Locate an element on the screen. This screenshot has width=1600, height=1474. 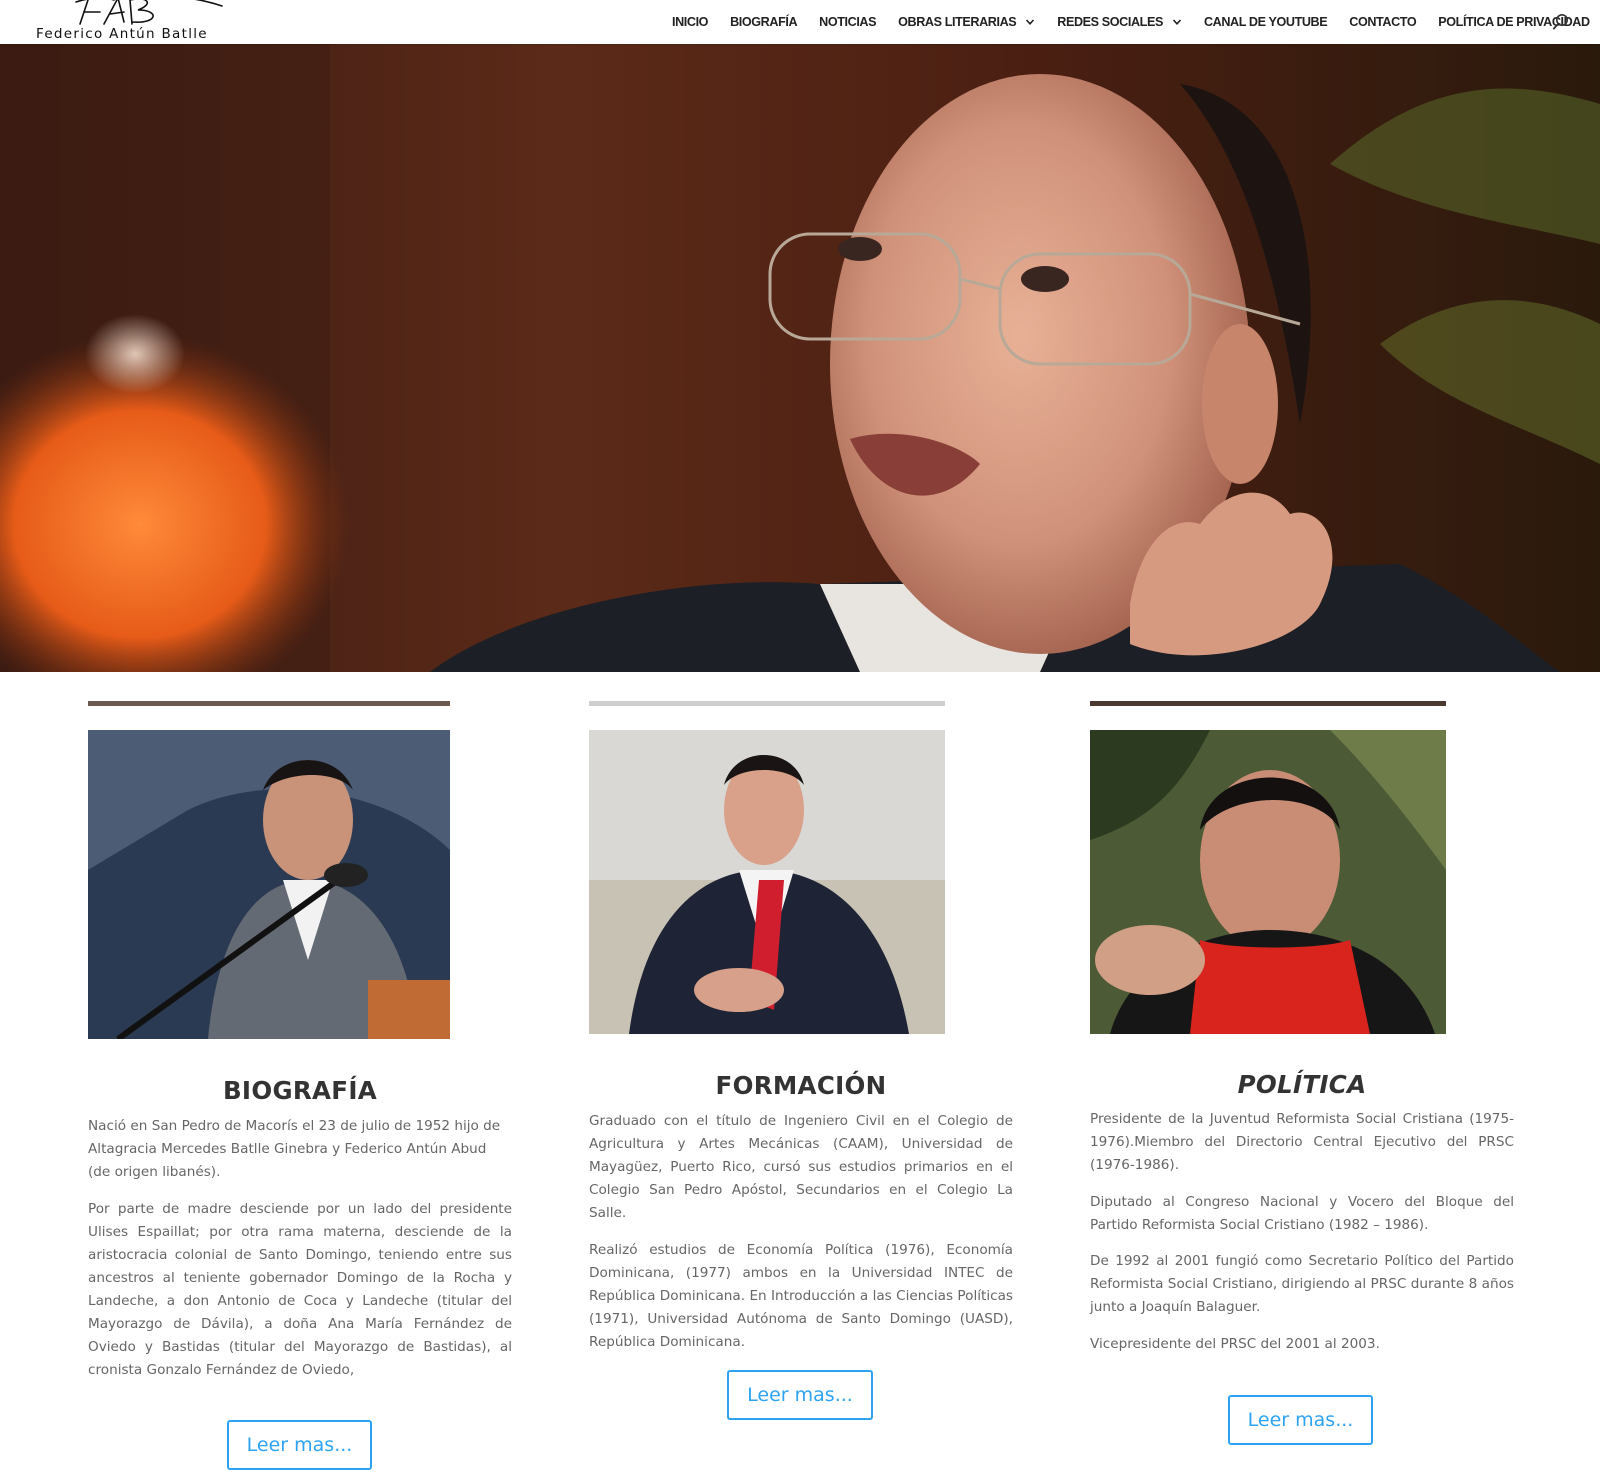
nav-obras-literarias: OBRAS LITERARIAS is located at coordinates (966, 22).